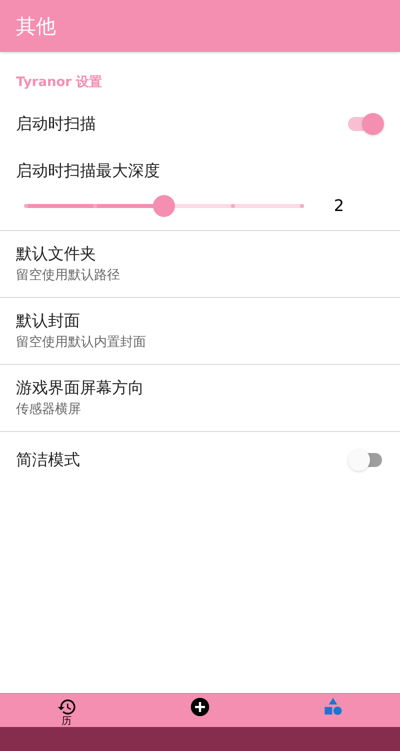 This screenshot has height=751, width=400. I want to click on setting-title: 默认封面, so click(48, 321).